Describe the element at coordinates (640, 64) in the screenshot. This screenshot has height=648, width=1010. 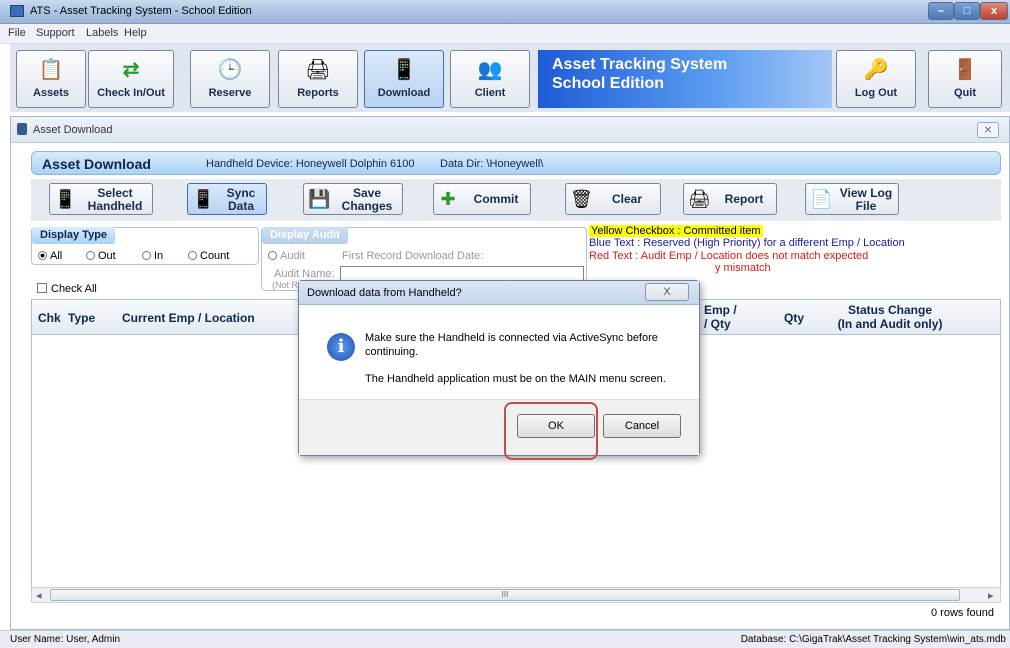
I see `banner-title: Asset Tracking System` at that location.